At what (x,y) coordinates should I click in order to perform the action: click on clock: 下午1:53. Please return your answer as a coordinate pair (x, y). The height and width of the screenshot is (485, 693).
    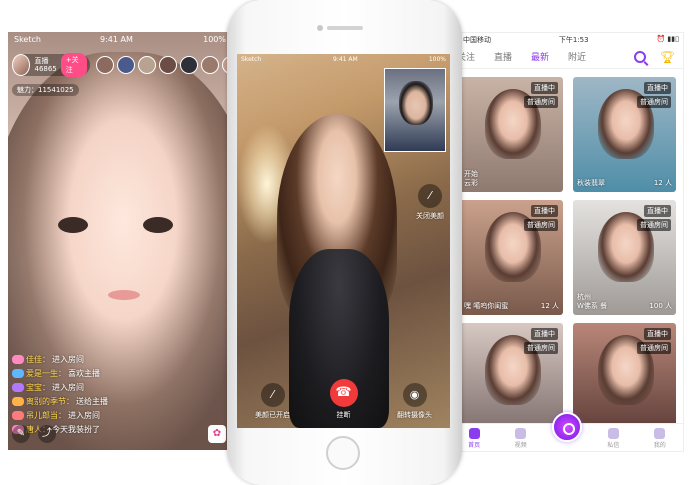
    Looking at the image, I should click on (573, 40).